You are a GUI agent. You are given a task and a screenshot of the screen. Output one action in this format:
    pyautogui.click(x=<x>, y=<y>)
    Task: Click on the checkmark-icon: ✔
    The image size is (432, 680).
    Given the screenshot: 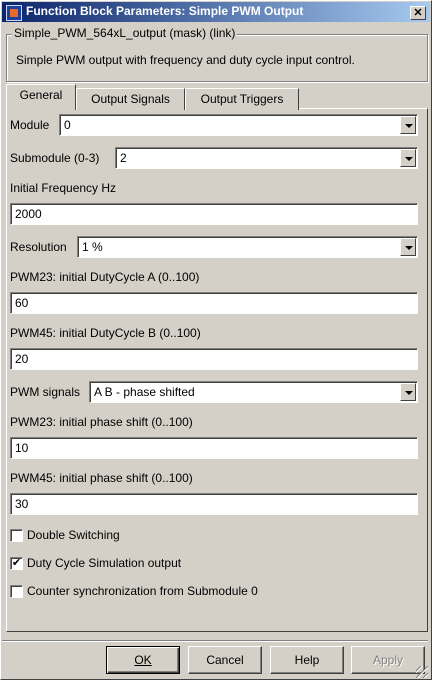 What is the action you would take?
    pyautogui.click(x=16, y=563)
    